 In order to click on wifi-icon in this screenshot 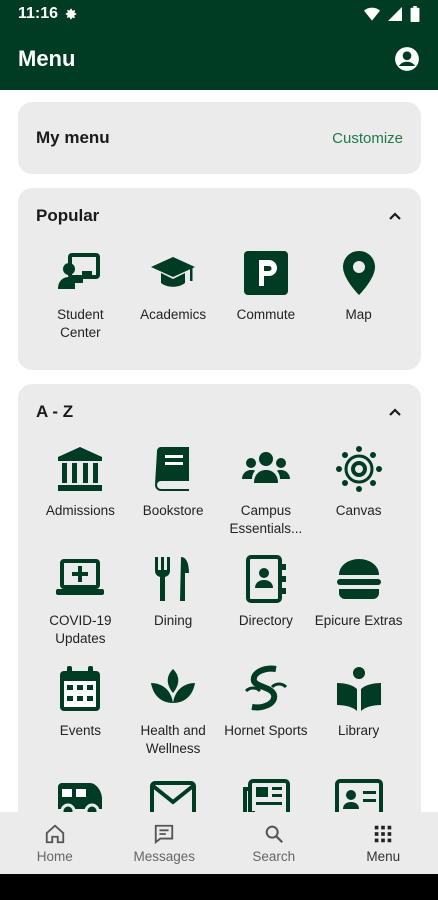, I will do `click(372, 14)`.